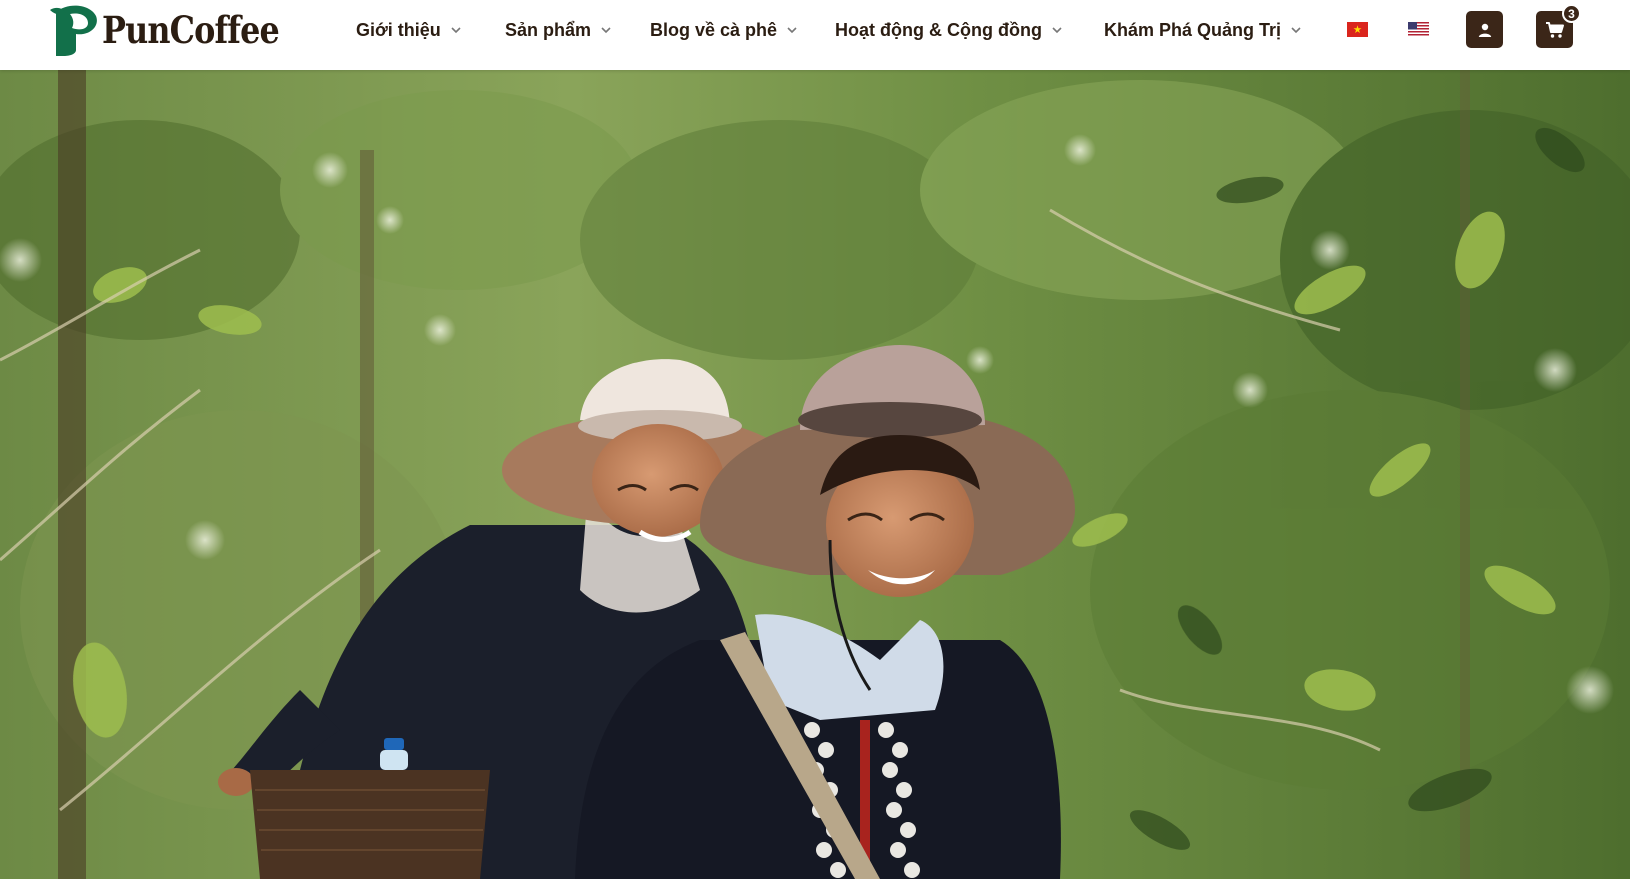  I want to click on nav-item-label: Giới thiệu, so click(398, 29).